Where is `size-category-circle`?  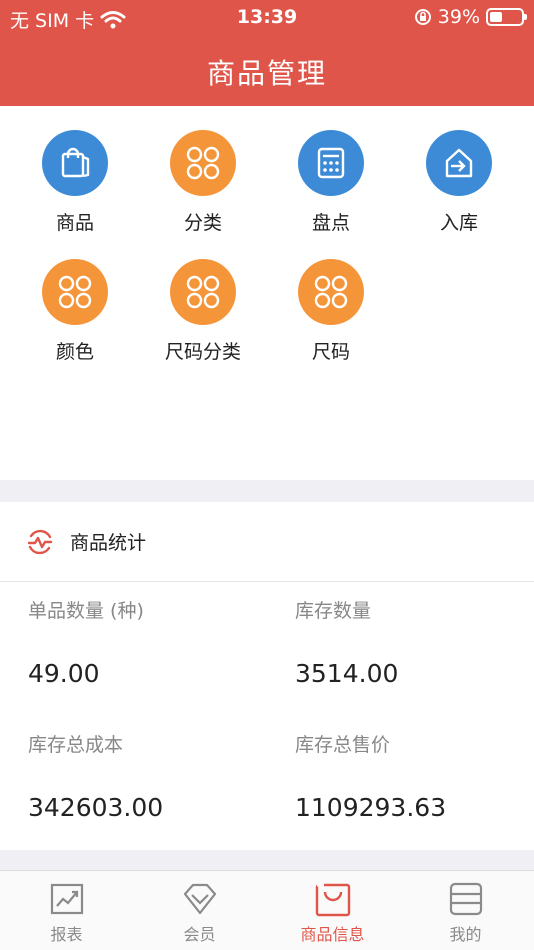 size-category-circle is located at coordinates (203, 292).